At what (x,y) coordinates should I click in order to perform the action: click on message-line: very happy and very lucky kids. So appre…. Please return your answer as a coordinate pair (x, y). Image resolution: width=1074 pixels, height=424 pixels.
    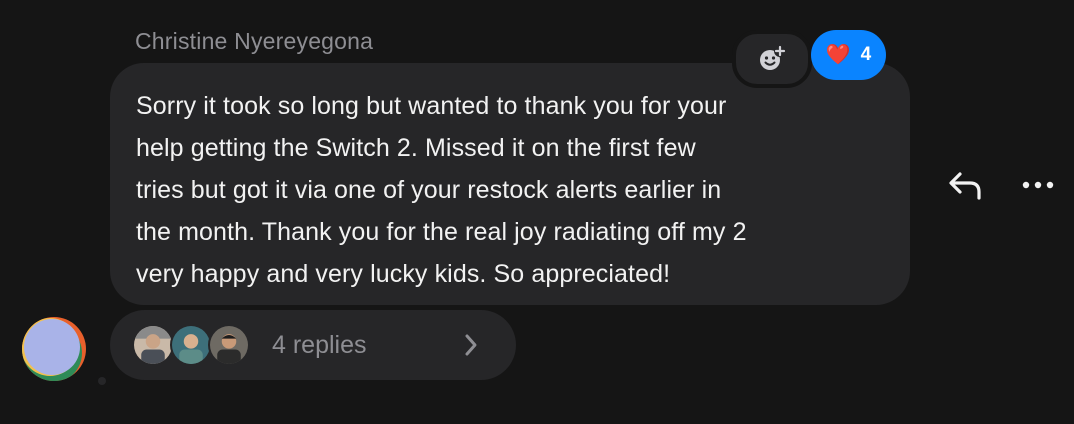
    Looking at the image, I should click on (403, 274).